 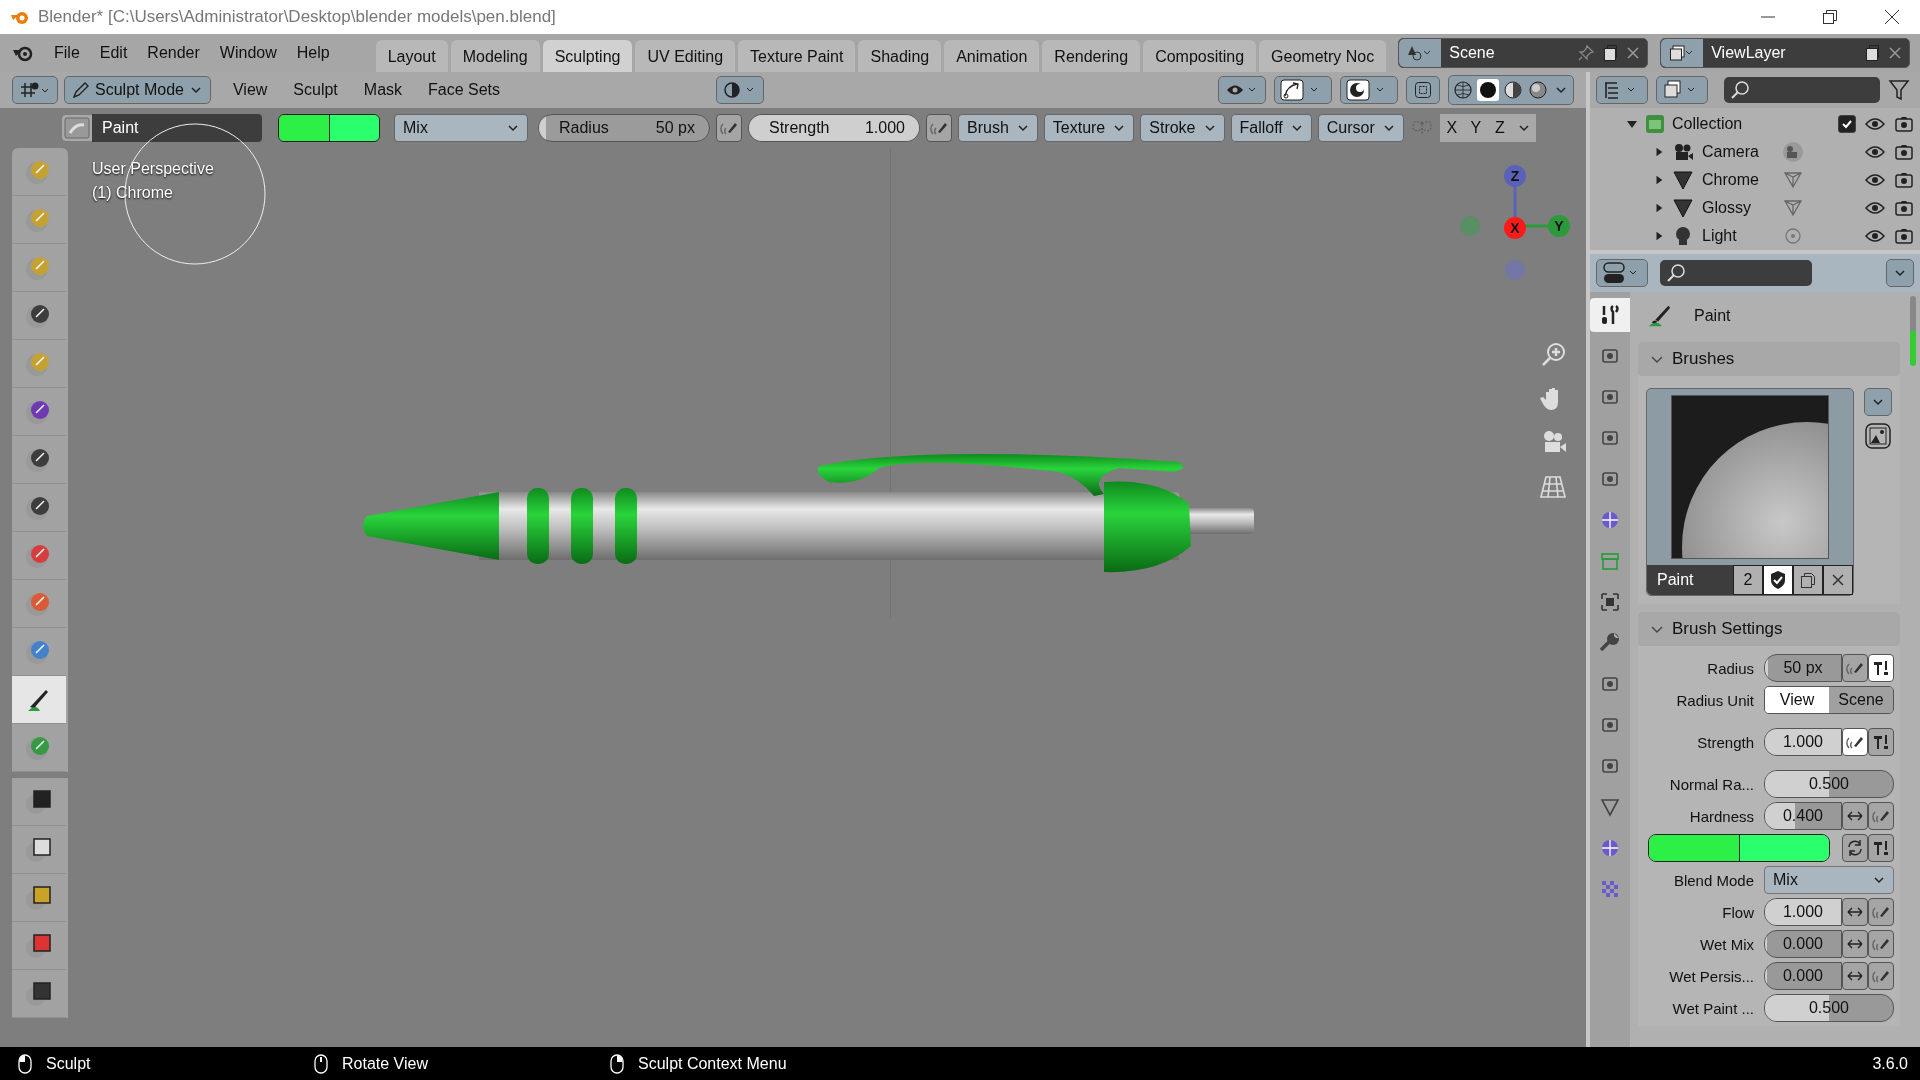 What do you see at coordinates (1899, 90) in the screenshot?
I see `filter-icon` at bounding box center [1899, 90].